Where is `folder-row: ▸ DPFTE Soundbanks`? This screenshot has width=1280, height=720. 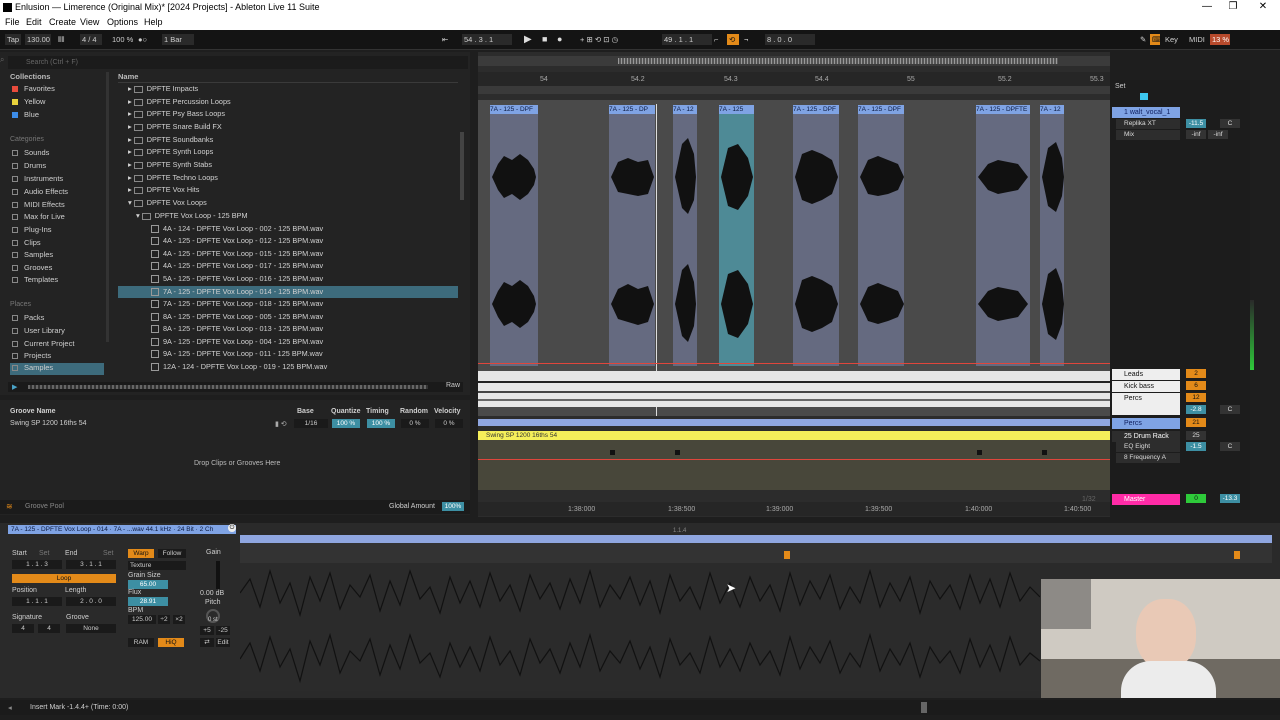 folder-row: ▸ DPFTE Soundbanks is located at coordinates (288, 140).